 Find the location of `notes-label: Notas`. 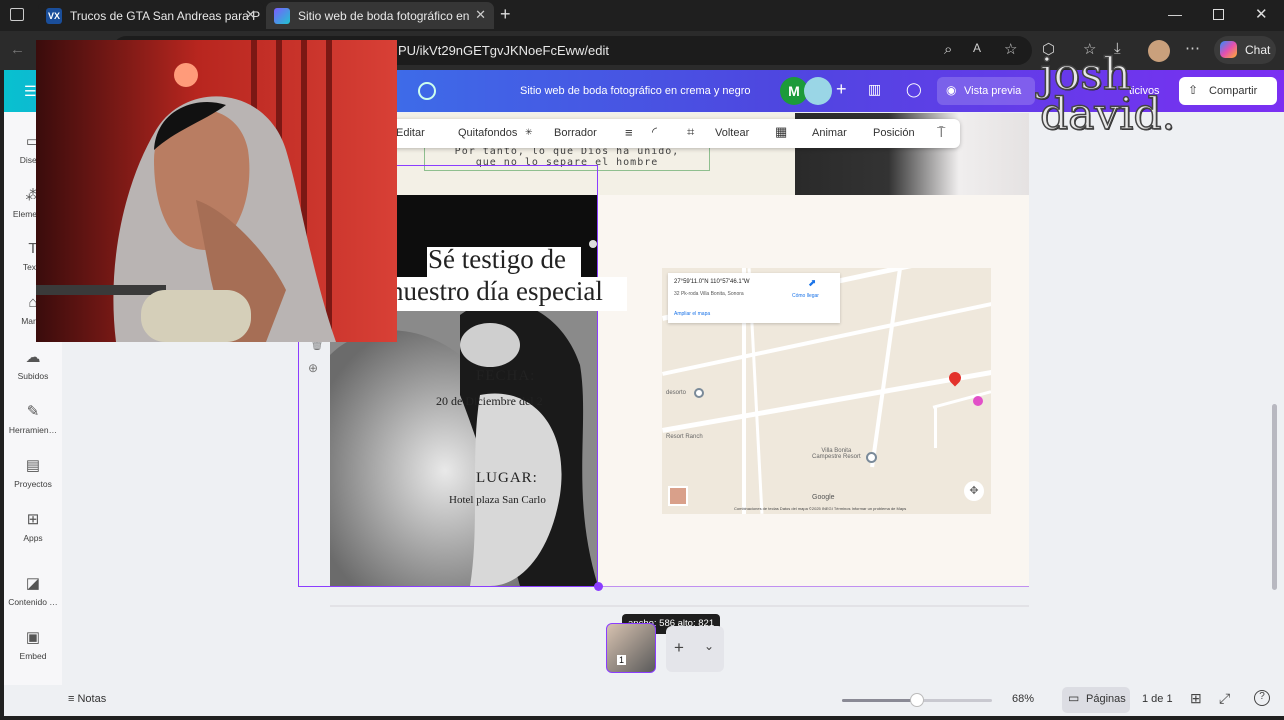

notes-label: Notas is located at coordinates (92, 699).